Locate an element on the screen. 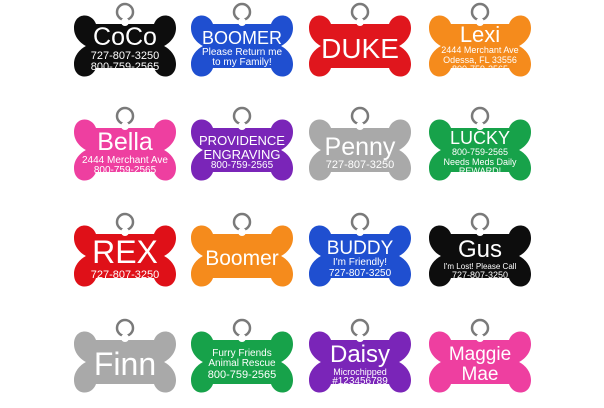  tag-name: BOOMER is located at coordinates (241, 38).